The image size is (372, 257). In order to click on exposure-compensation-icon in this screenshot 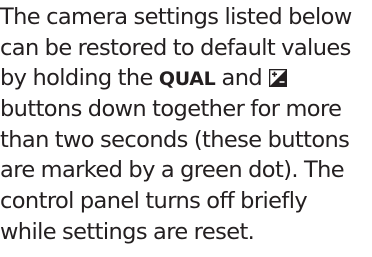, I will do `click(278, 78)`.